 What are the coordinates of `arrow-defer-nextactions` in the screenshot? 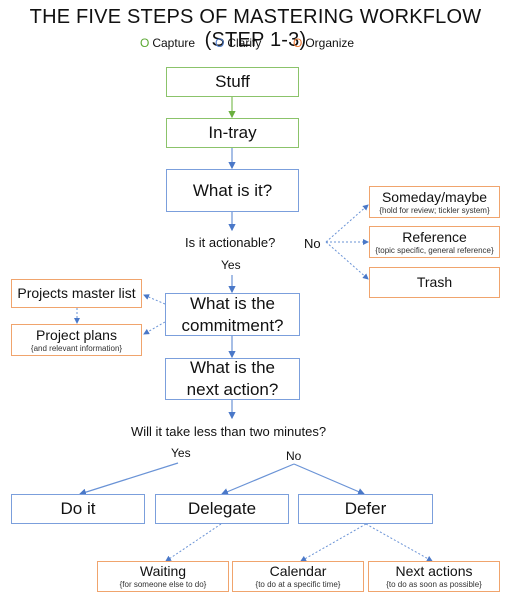 It's located at (399, 542).